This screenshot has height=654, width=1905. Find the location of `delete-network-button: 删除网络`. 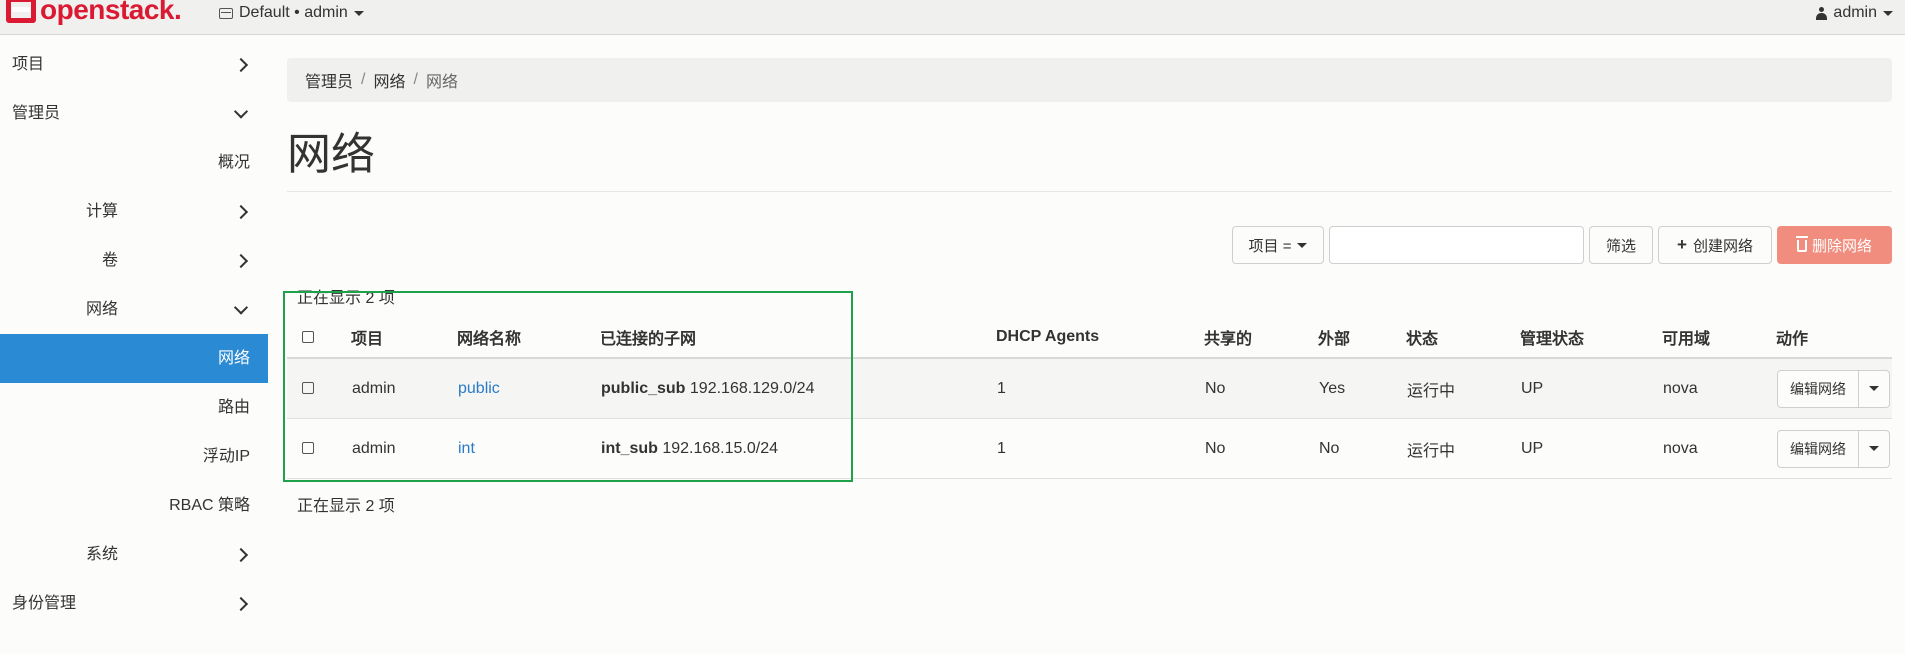

delete-network-button: 删除网络 is located at coordinates (1834, 245).